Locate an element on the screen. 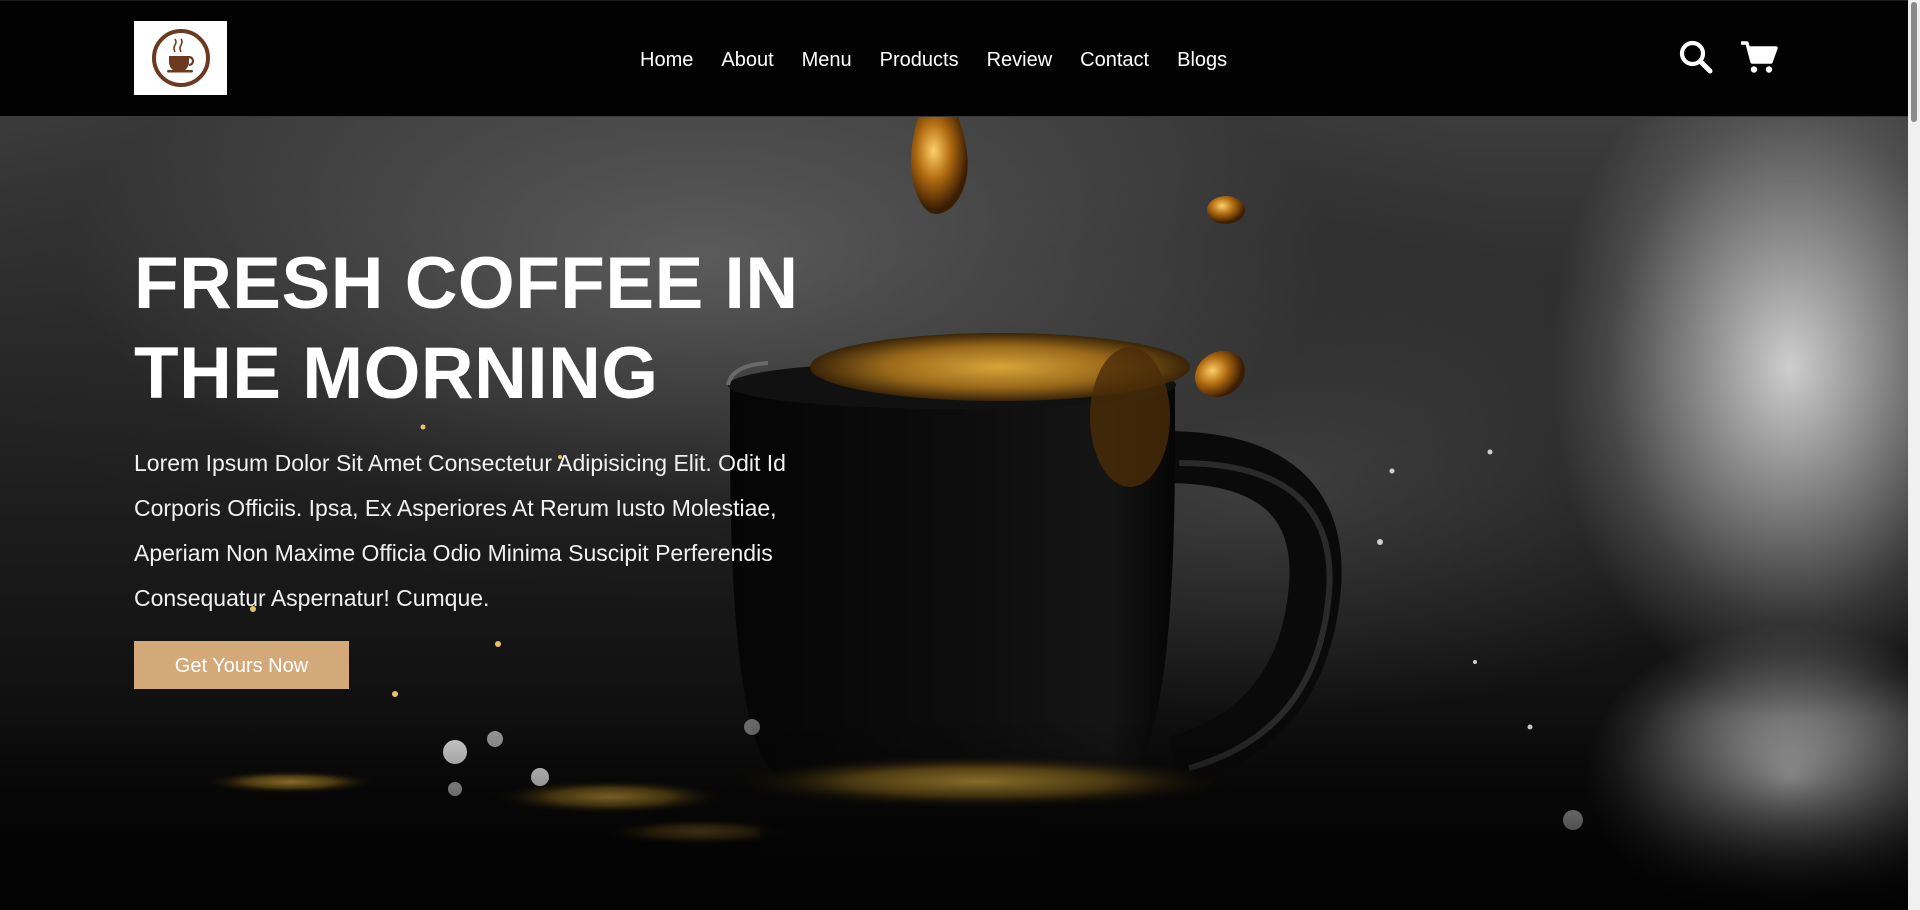 This screenshot has width=1920, height=910. hero-title: FRESH COFFEE IN THE MORNING is located at coordinates (466, 328).